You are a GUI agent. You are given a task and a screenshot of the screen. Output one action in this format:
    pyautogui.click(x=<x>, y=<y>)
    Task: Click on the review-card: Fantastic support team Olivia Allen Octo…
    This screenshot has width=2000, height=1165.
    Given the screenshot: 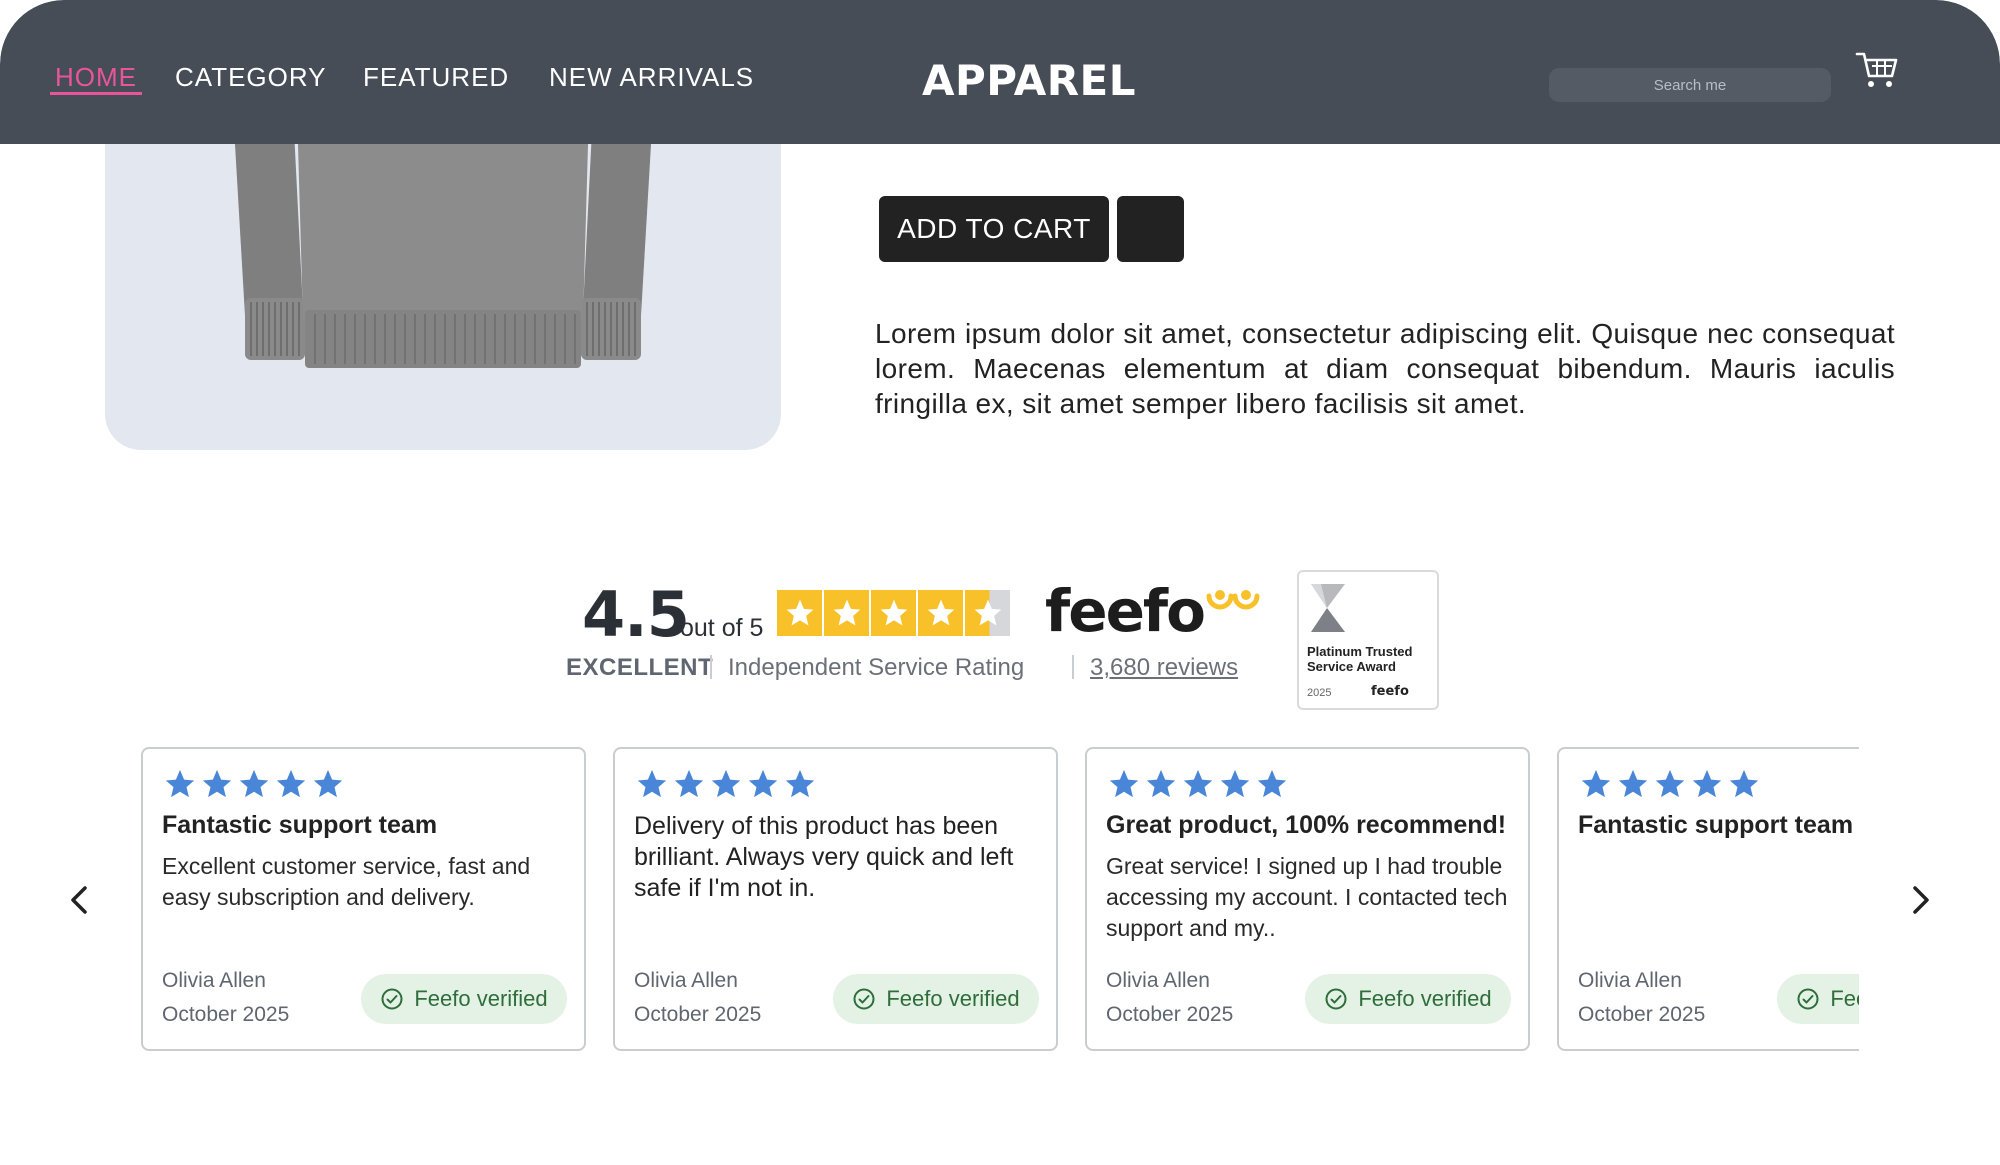 What is the action you would take?
    pyautogui.click(x=1708, y=899)
    